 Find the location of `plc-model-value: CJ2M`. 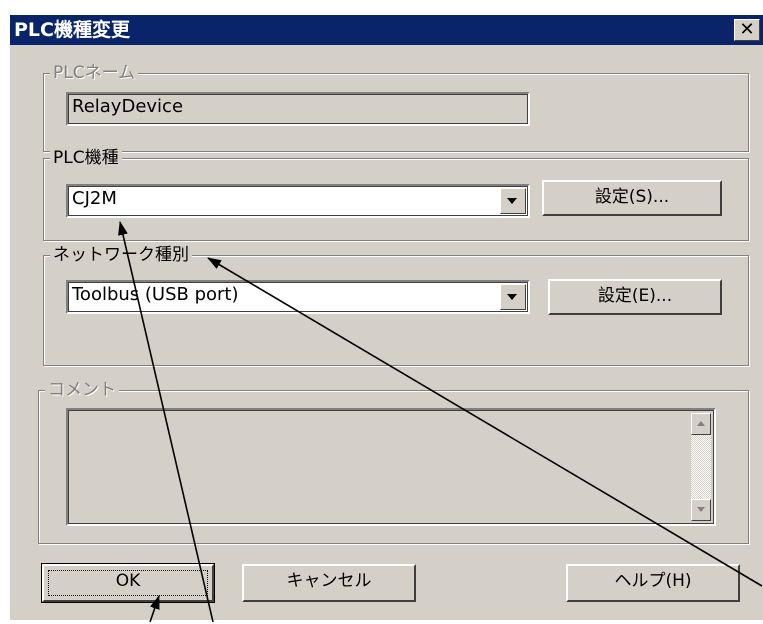

plc-model-value: CJ2M is located at coordinates (94, 198).